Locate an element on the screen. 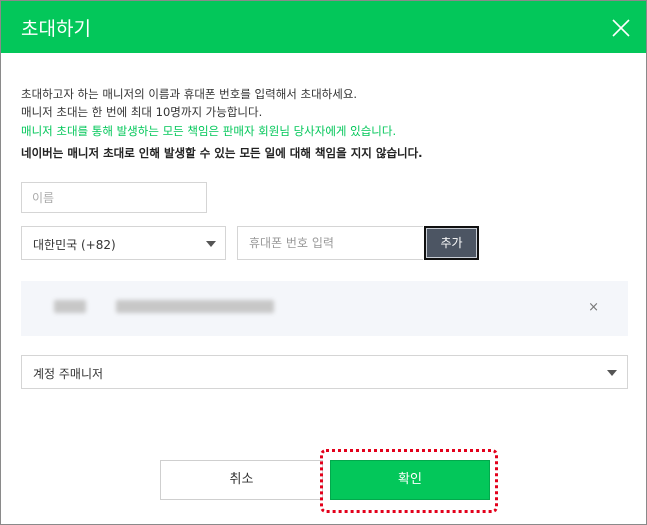 The height and width of the screenshot is (525, 647). blurred-phone-number is located at coordinates (195, 306).